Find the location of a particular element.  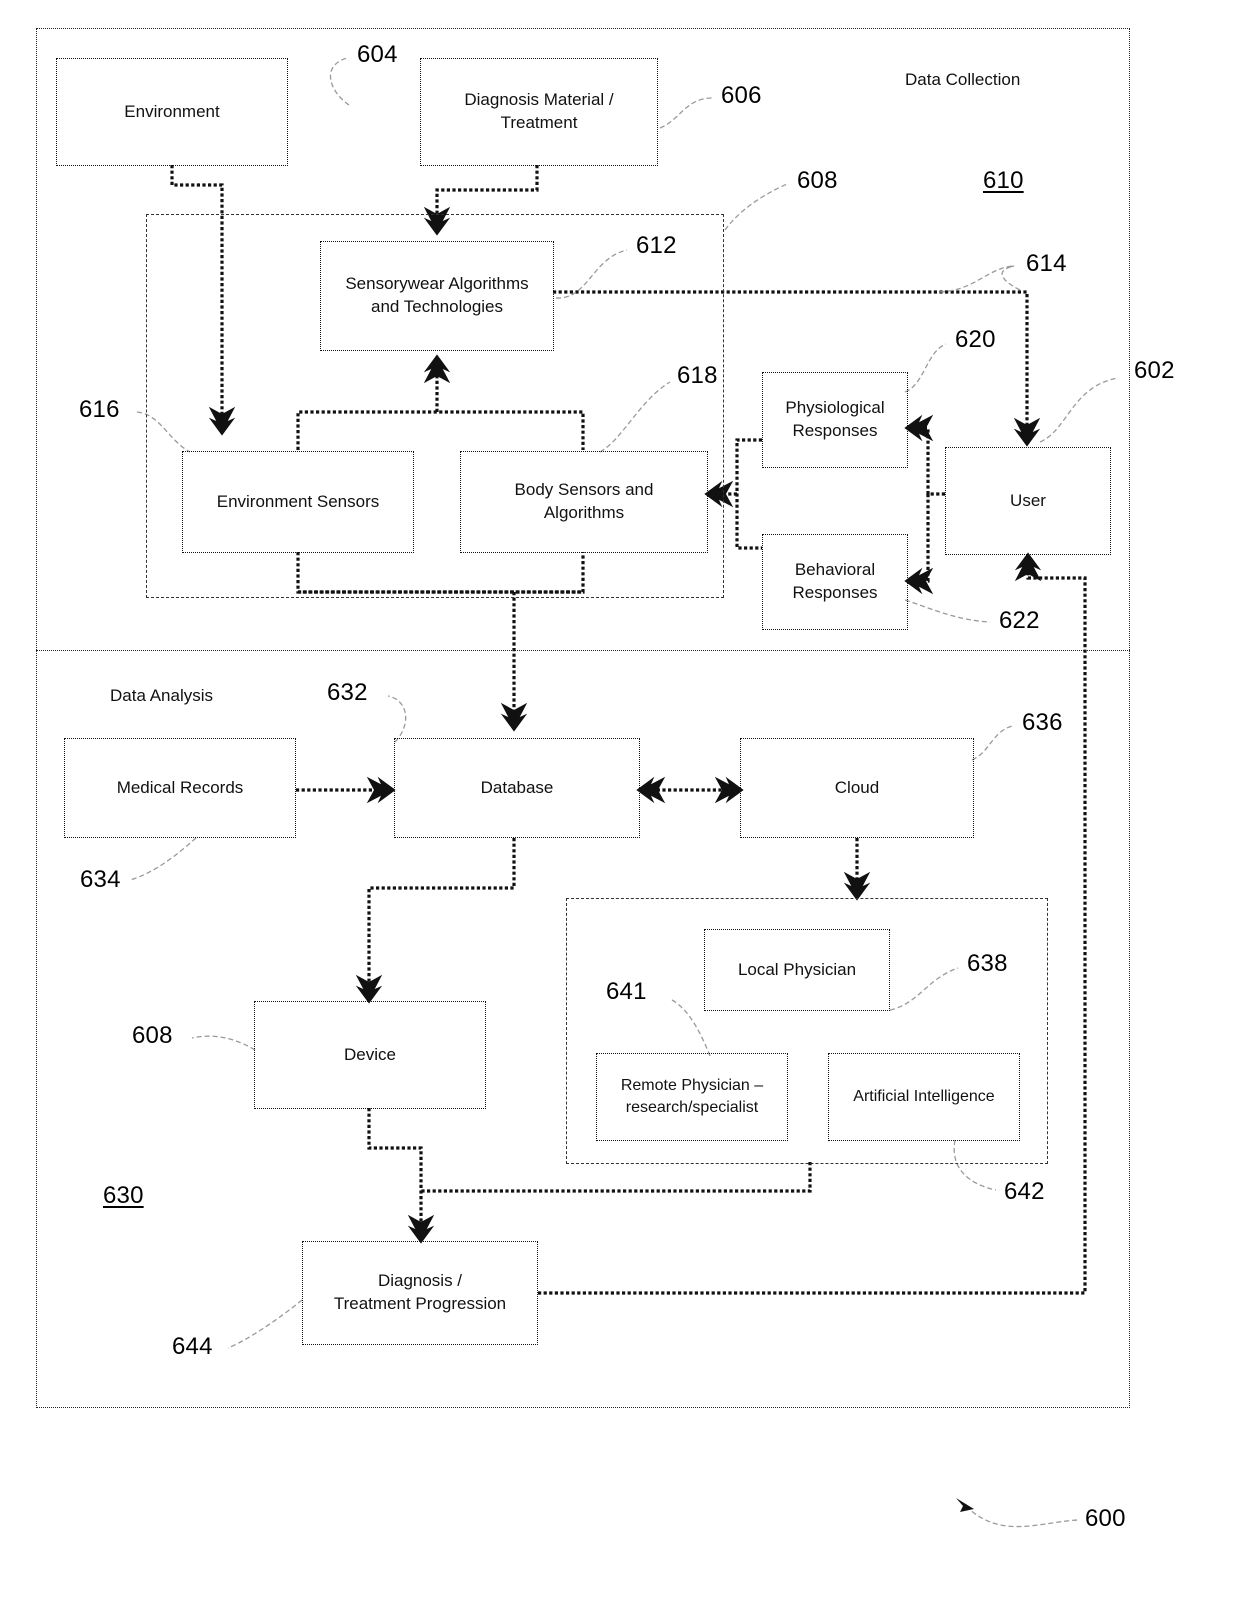

ref-614: 614 is located at coordinates (1046, 263).